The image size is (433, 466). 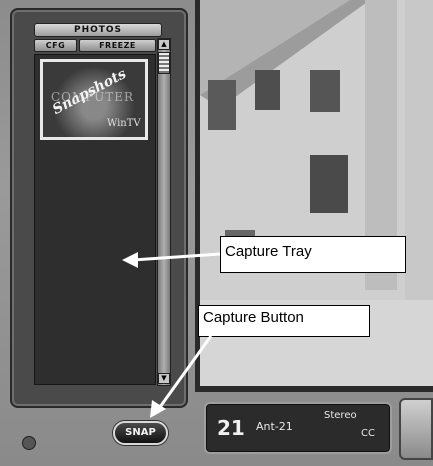 I want to click on callout-arrows, so click(x=171, y=335).